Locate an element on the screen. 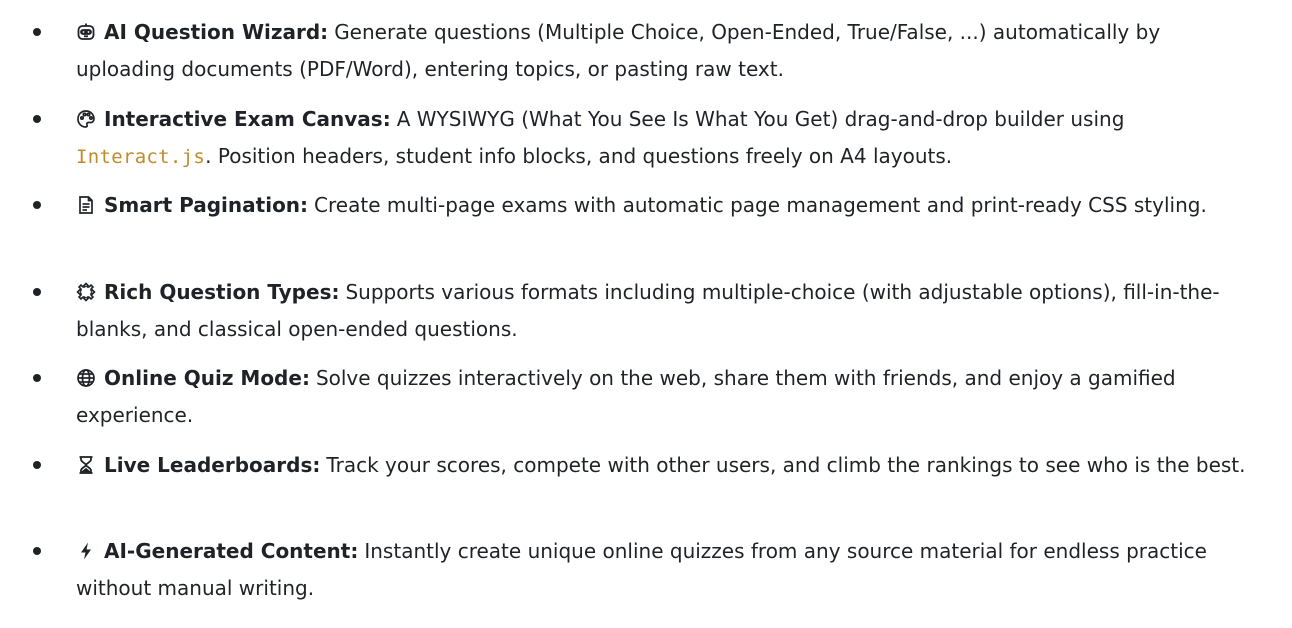  inline-code: Interact.js is located at coordinates (141, 156).